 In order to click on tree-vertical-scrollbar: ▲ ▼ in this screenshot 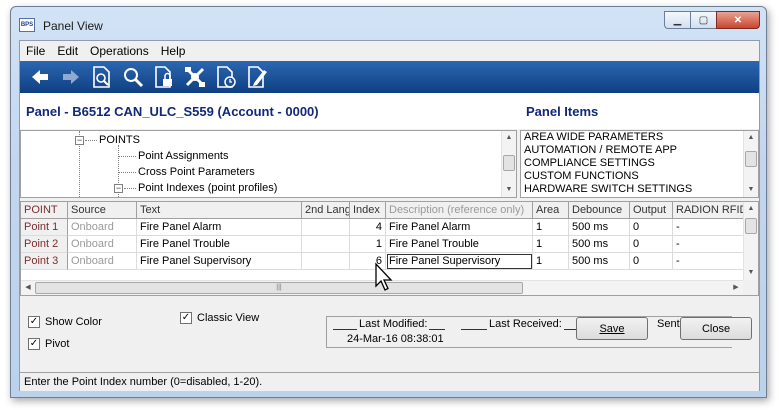, I will do `click(508, 164)`.